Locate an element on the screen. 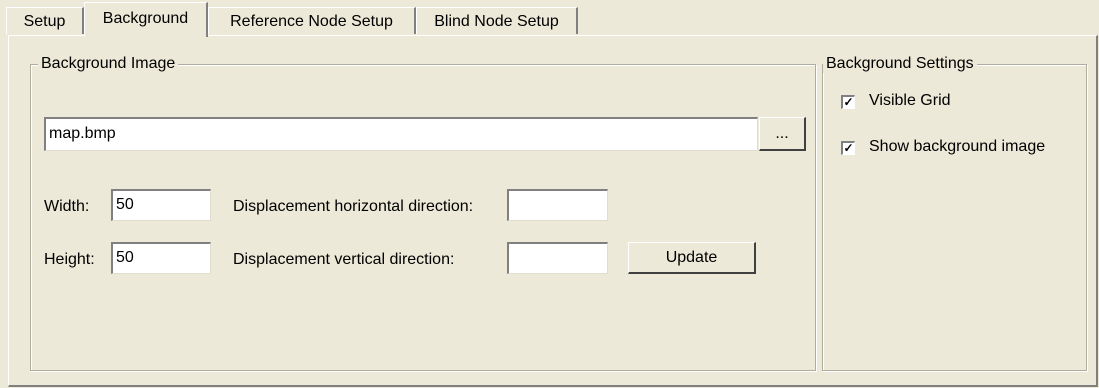 The width and height of the screenshot is (1099, 388). tab-blind-node-setup: Blind Node Setup is located at coordinates (497, 20).